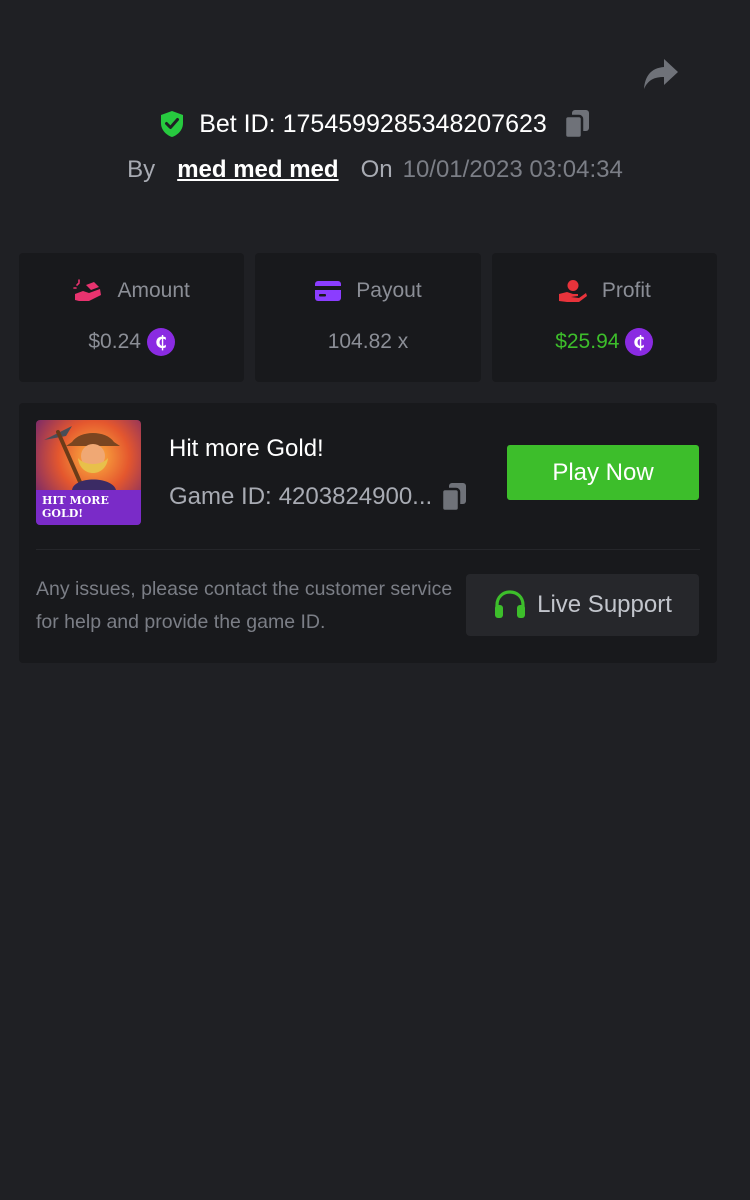 This screenshot has height=1200, width=750. Describe the element at coordinates (454, 497) in the screenshot. I see `copy-game-id-icon` at that location.